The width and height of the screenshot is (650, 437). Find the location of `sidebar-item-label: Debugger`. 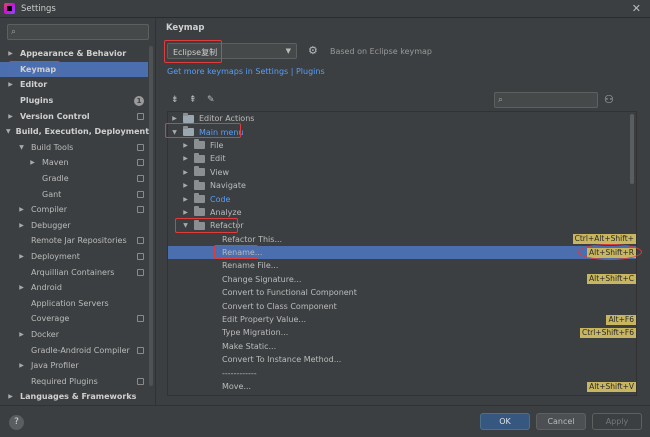

sidebar-item-label: Debugger is located at coordinates (51, 225).